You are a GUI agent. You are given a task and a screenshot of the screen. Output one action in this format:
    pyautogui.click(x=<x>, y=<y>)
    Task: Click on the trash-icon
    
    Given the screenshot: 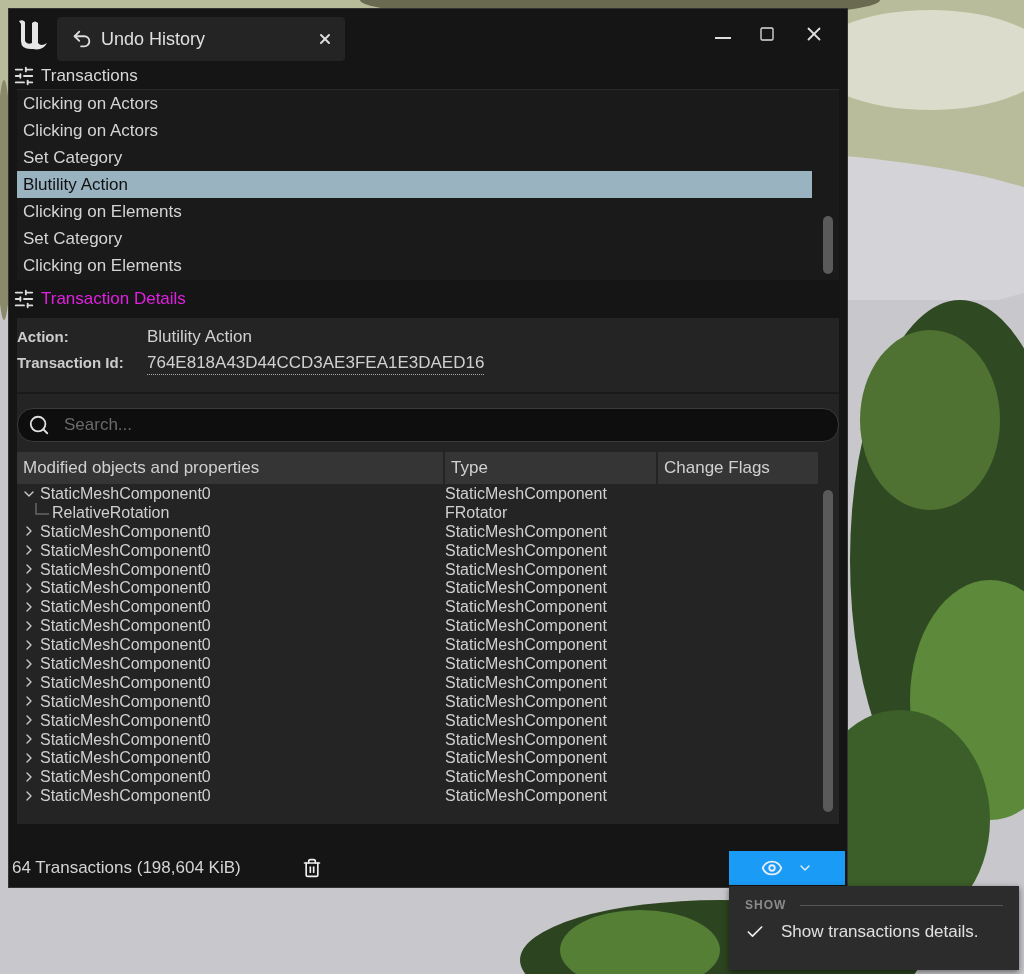 What is the action you would take?
    pyautogui.click(x=312, y=868)
    